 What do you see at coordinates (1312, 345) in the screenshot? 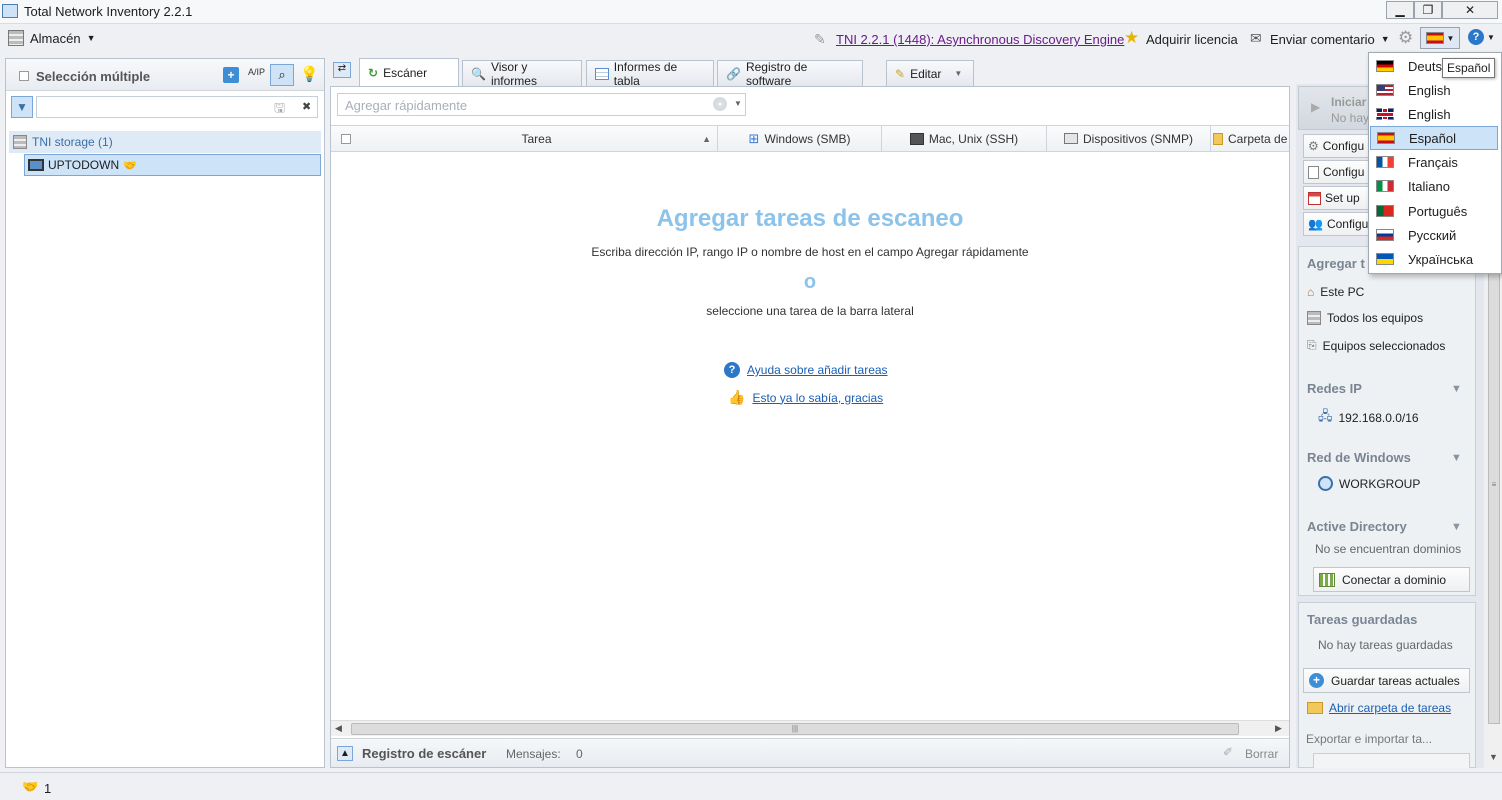
I see `network-icon: ⎘` at bounding box center [1312, 345].